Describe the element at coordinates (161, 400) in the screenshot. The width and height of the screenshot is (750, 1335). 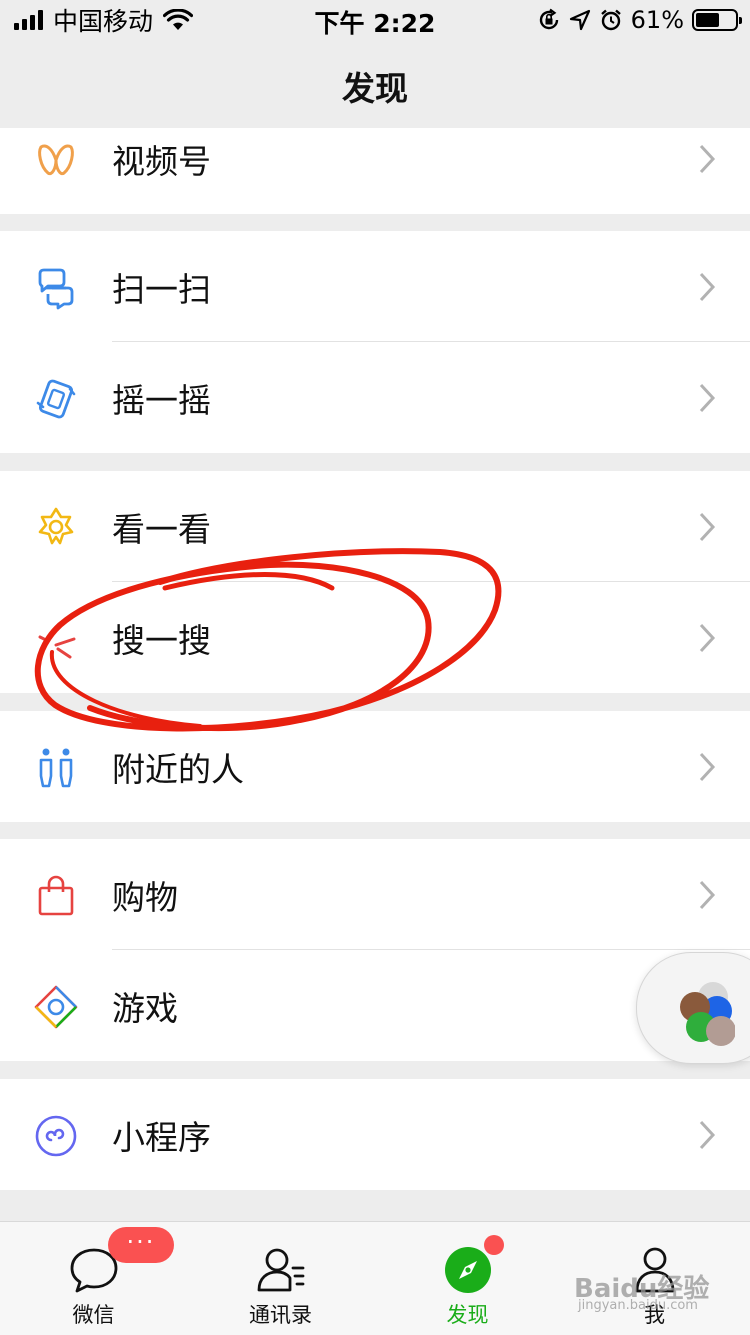
I see `list-item-label: 摇一摇` at that location.